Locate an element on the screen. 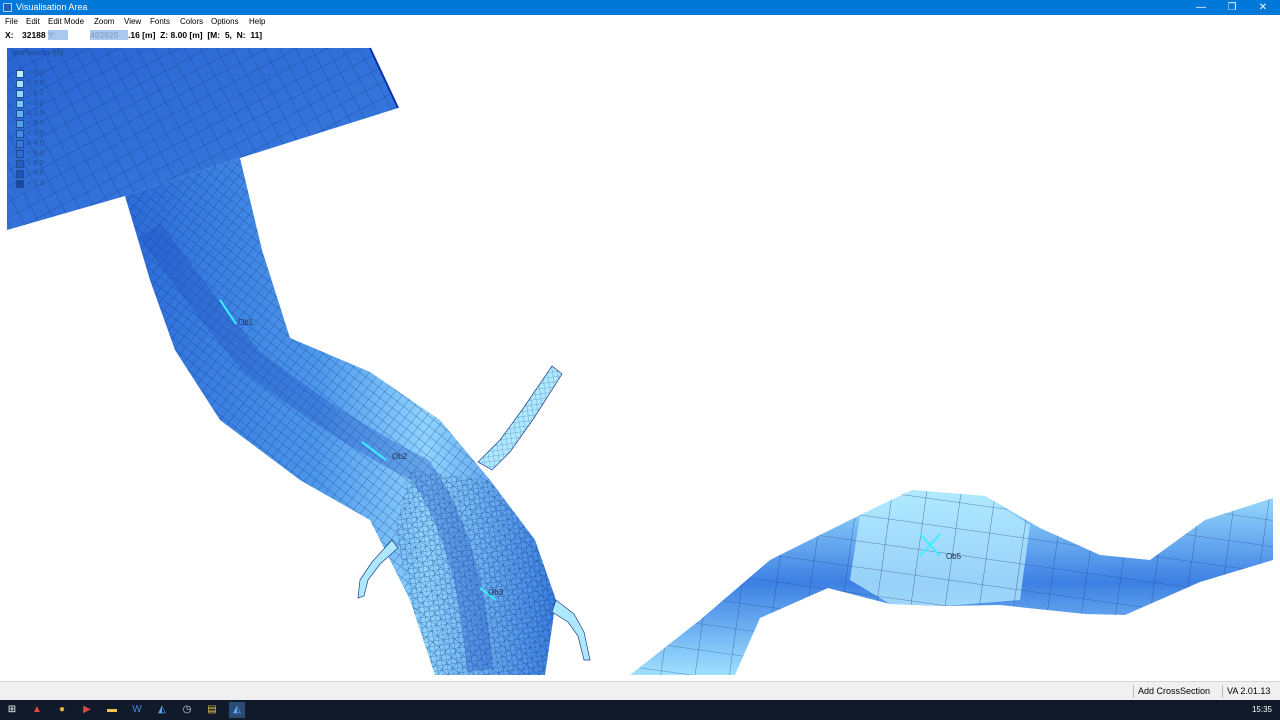 The width and height of the screenshot is (1280, 720). x-value: 32188 is located at coordinates (34, 35).